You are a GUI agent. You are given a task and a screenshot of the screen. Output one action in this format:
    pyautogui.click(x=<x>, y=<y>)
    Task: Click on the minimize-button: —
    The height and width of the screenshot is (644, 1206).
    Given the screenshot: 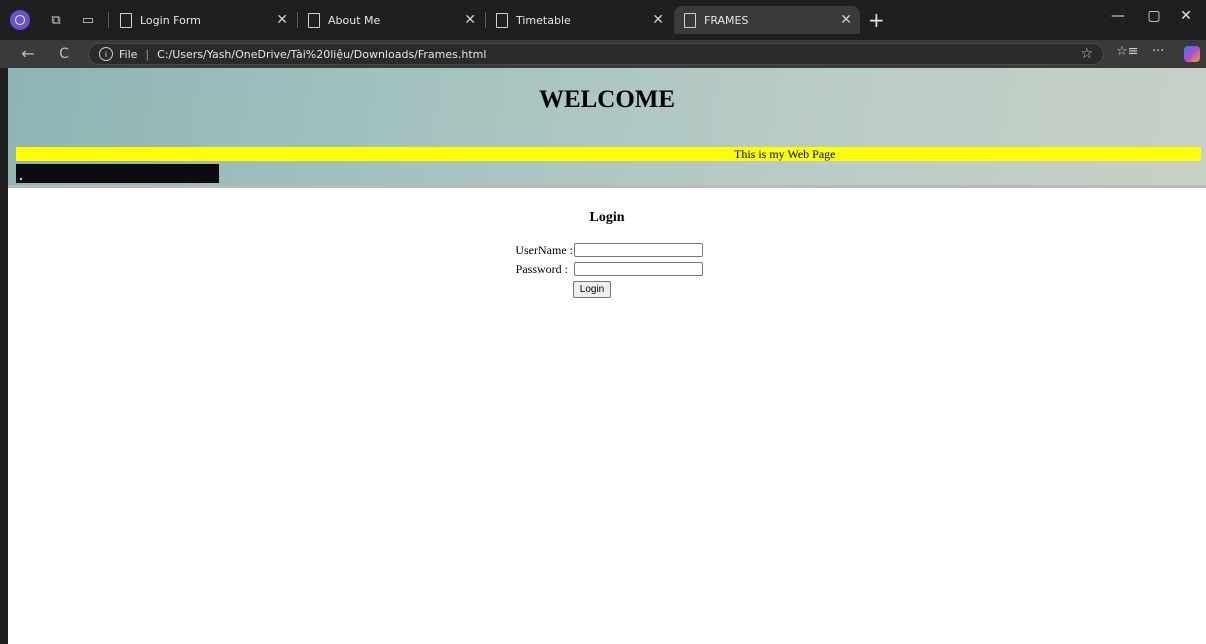 What is the action you would take?
    pyautogui.click(x=1118, y=20)
    